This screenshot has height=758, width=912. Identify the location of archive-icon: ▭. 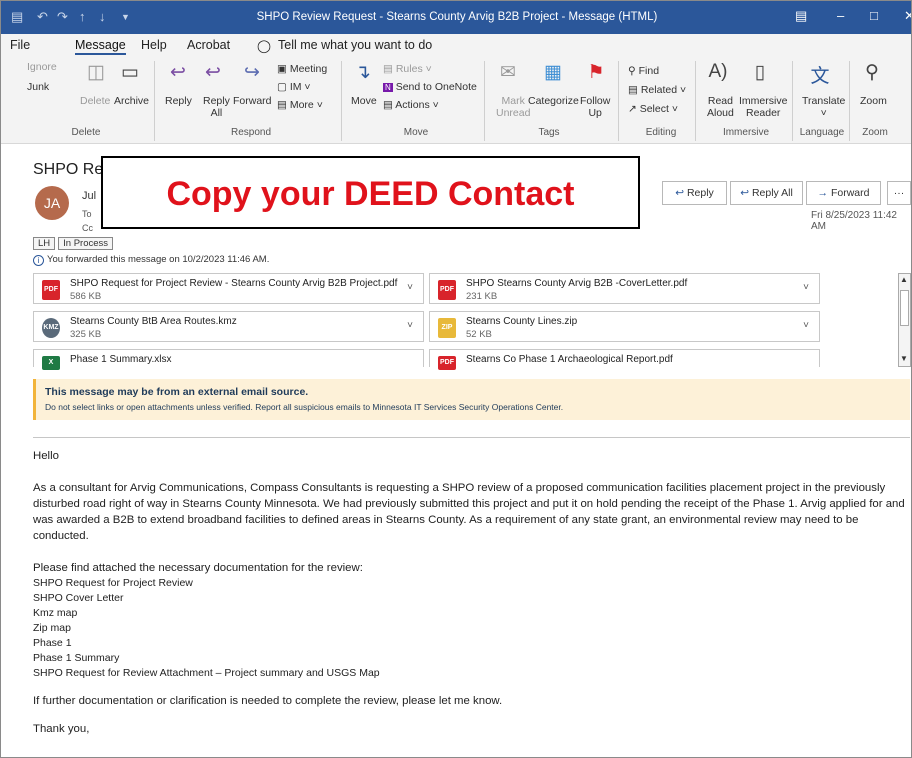
(130, 72).